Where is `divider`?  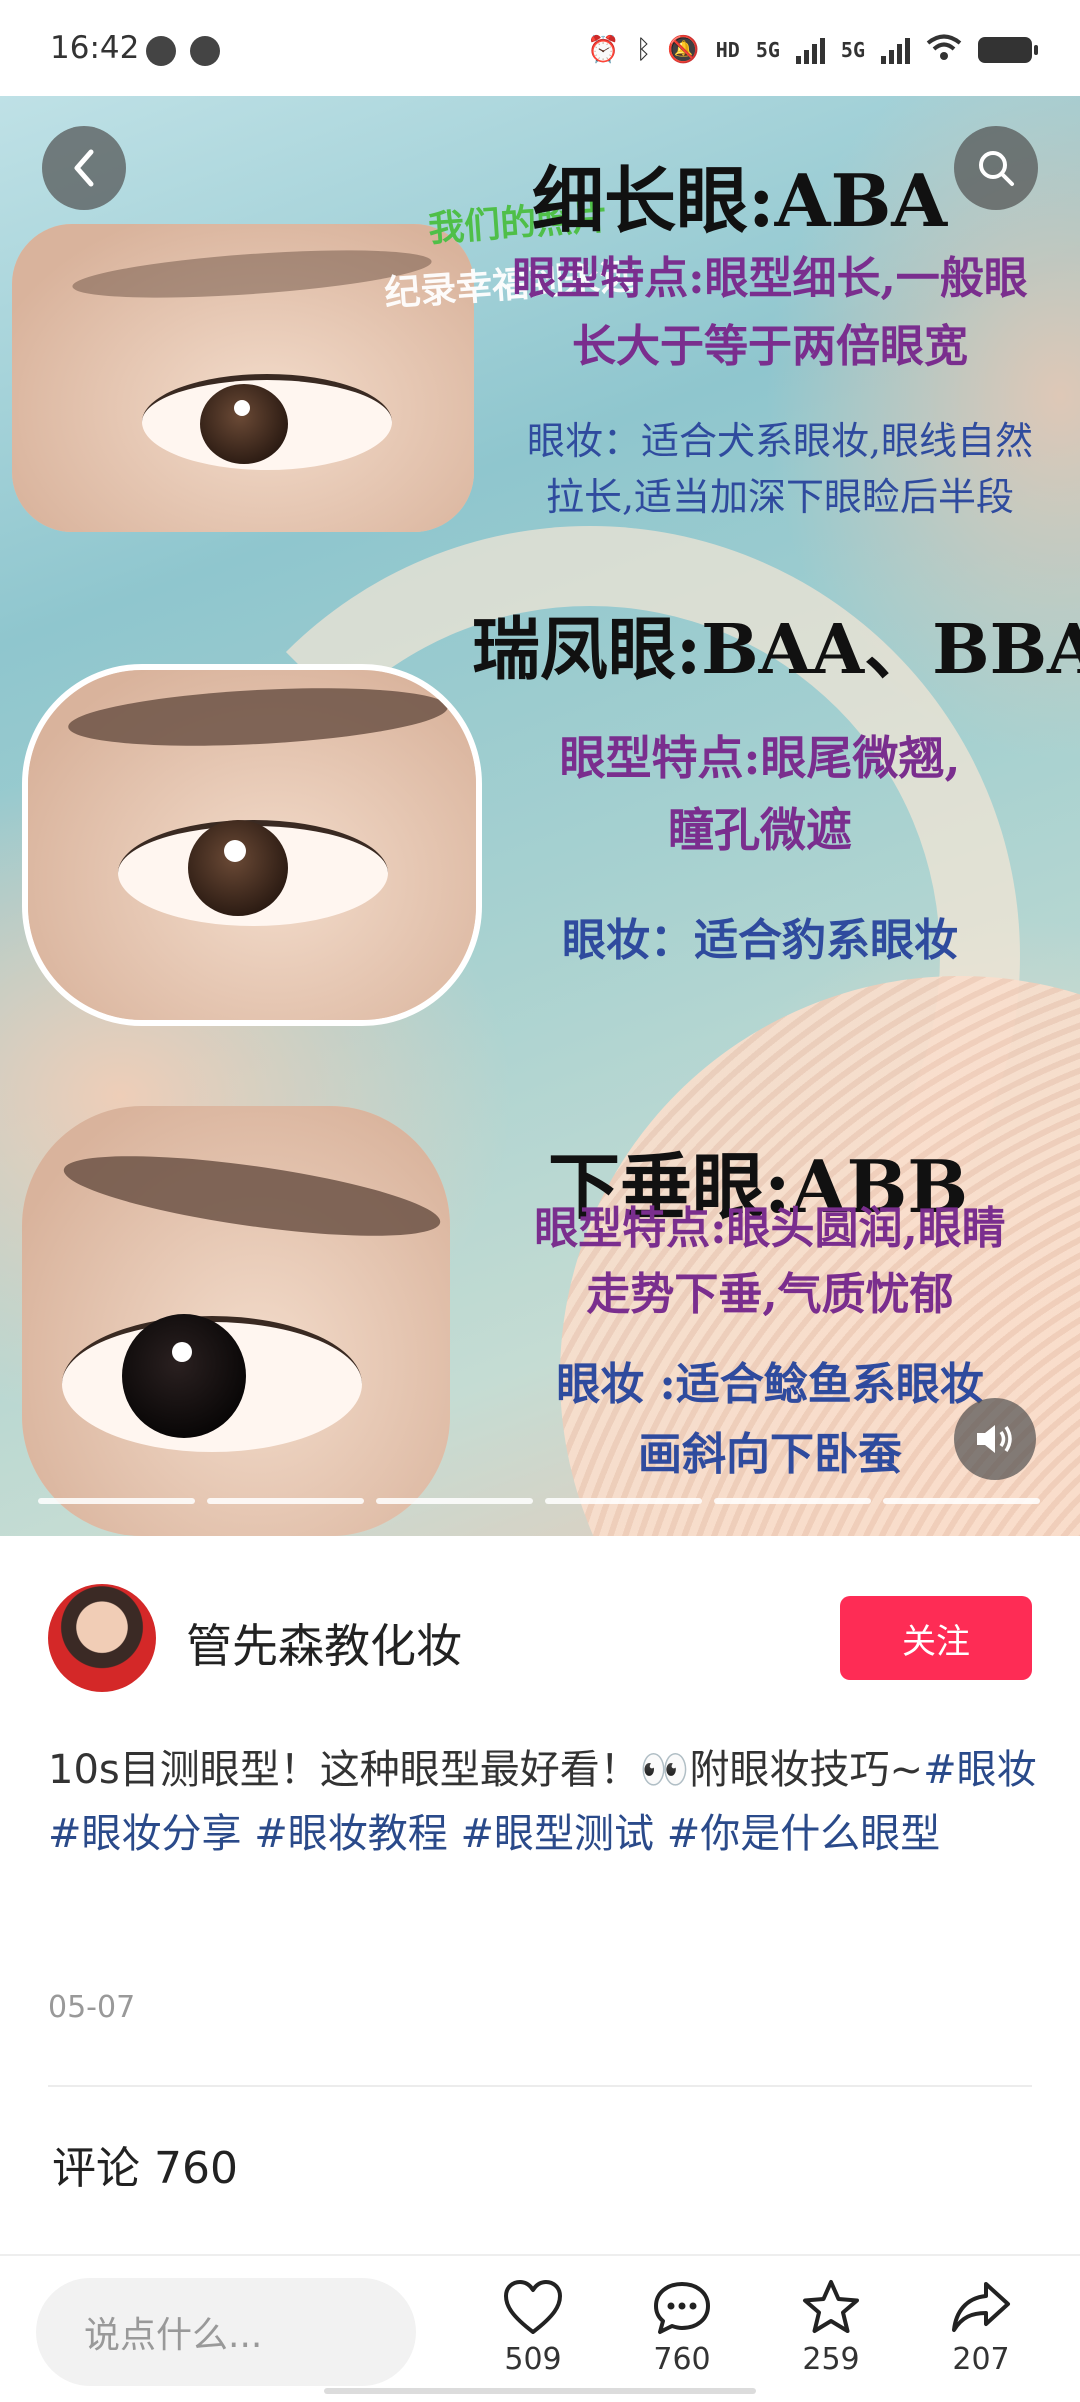 divider is located at coordinates (540, 2086).